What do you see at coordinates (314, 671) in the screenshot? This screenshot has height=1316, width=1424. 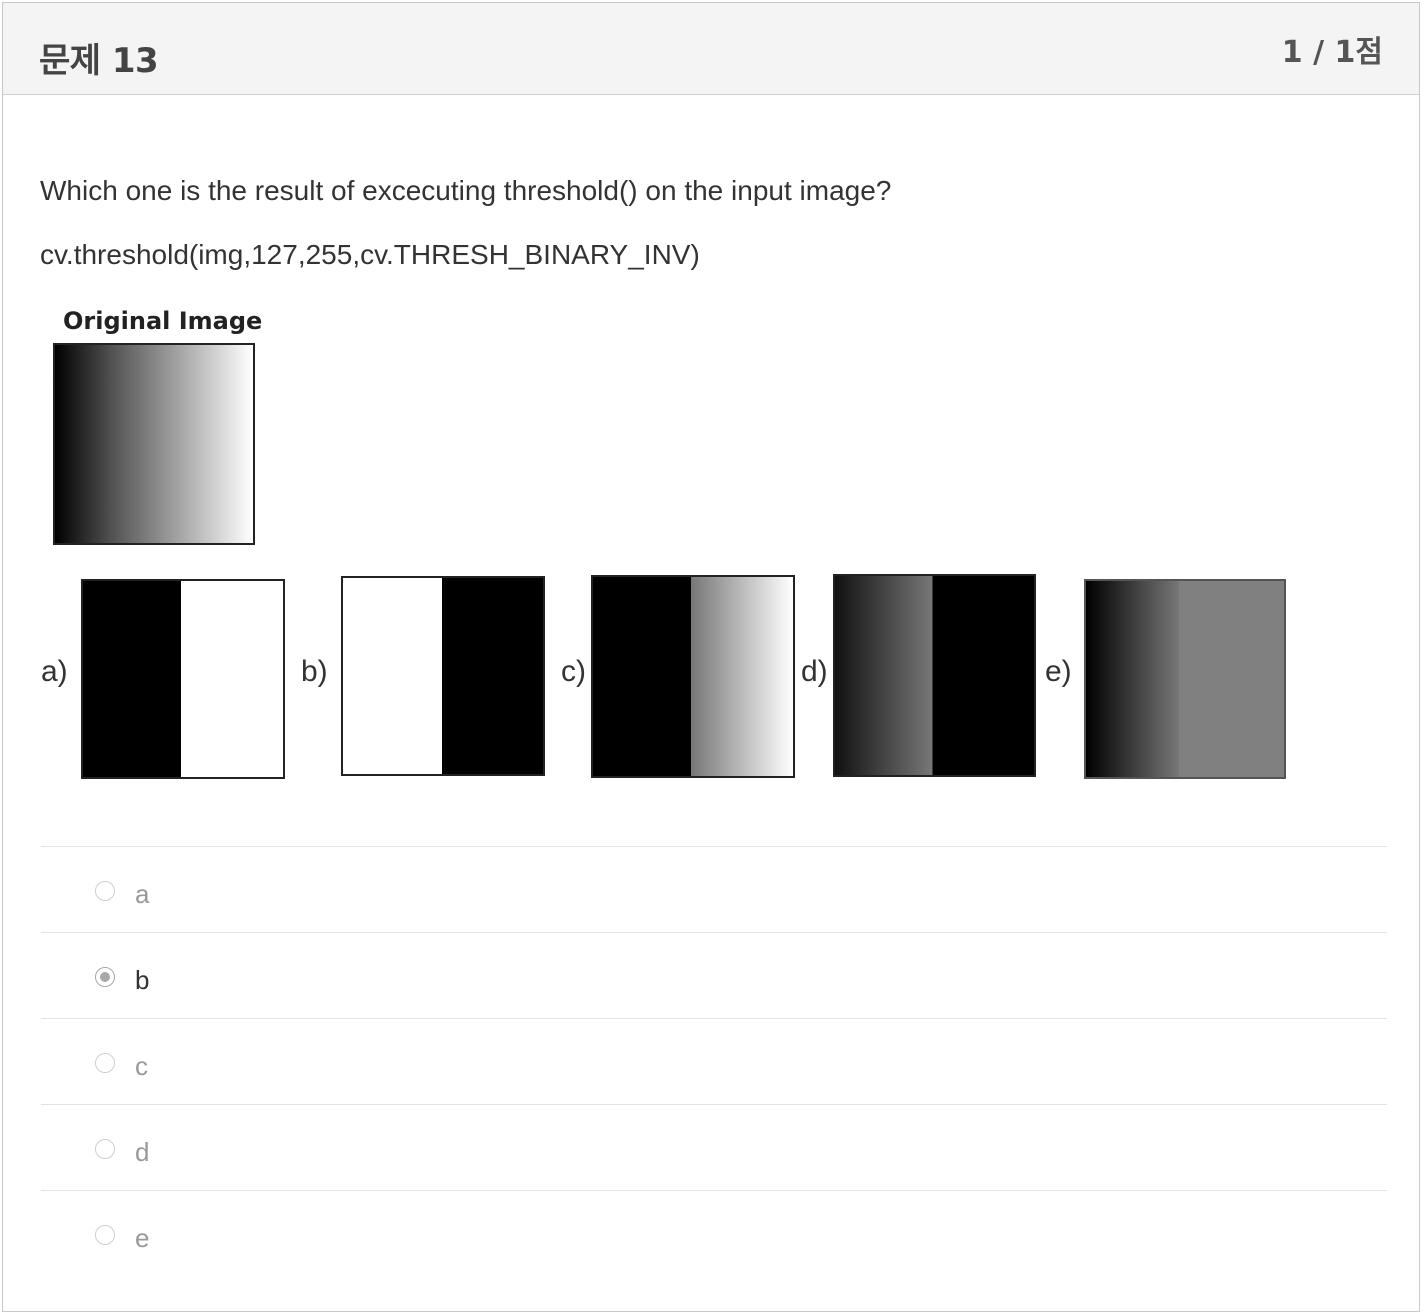 I see `figure-label-b: b)` at bounding box center [314, 671].